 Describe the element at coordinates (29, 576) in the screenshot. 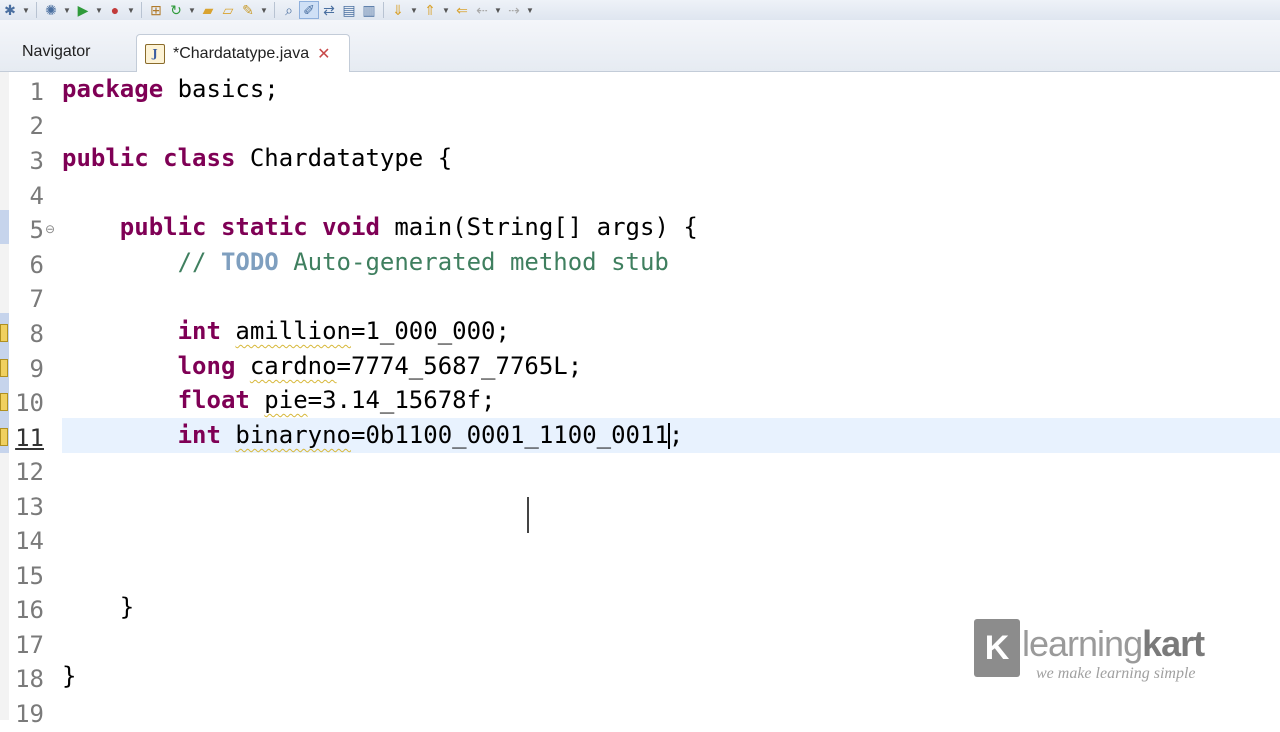

I see `line-number: 15` at that location.